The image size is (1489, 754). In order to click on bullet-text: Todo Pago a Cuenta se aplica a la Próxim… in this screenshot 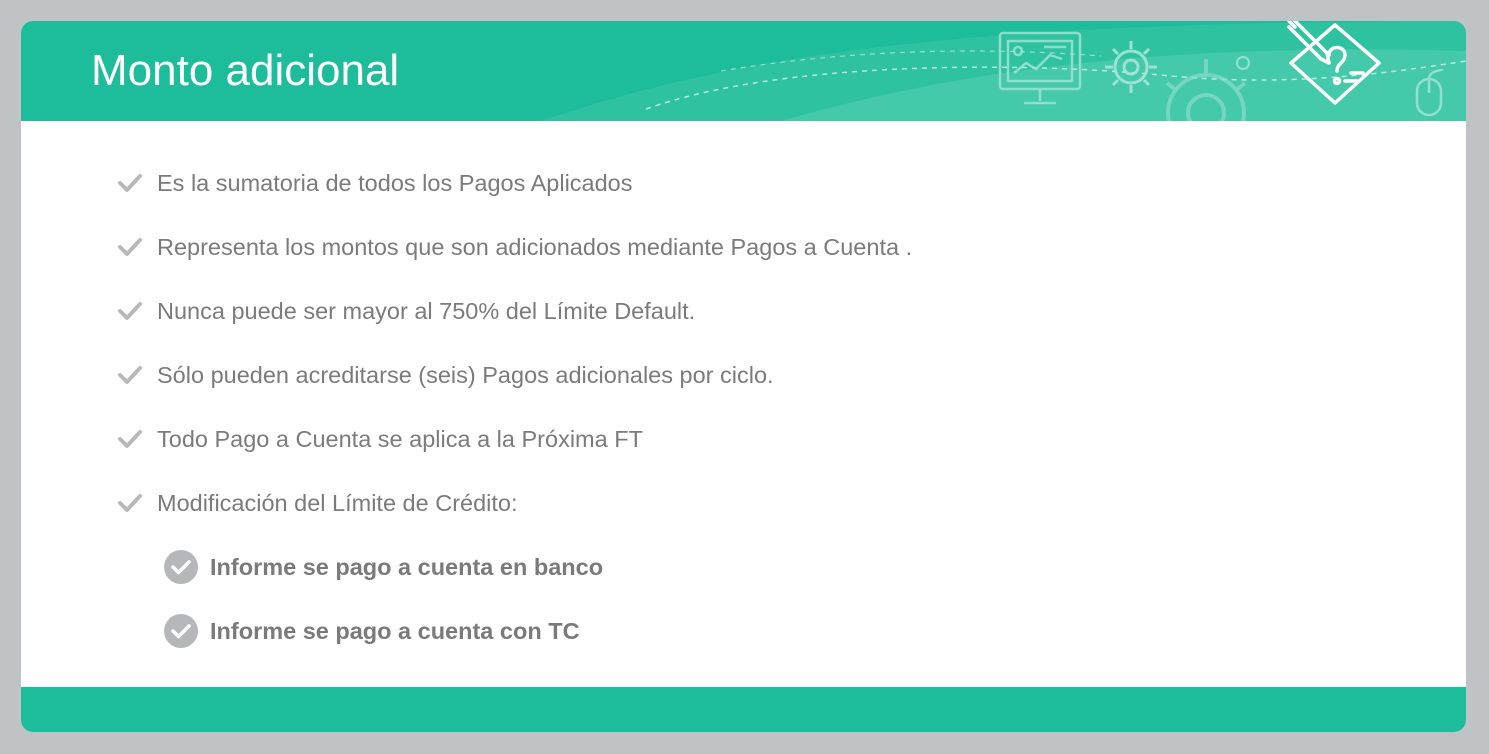, I will do `click(400, 438)`.